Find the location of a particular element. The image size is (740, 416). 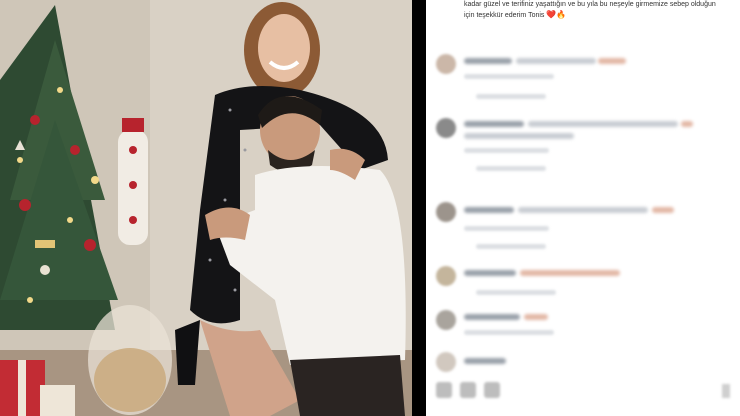

share-icon is located at coordinates (492, 390).